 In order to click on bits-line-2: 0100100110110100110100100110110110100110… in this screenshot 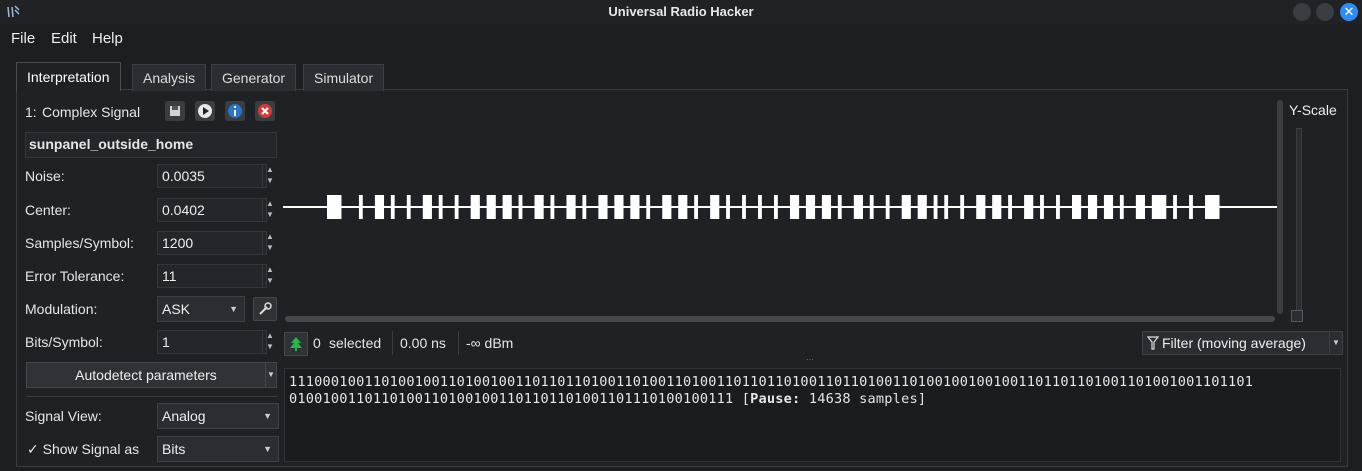, I will do `click(812, 399)`.